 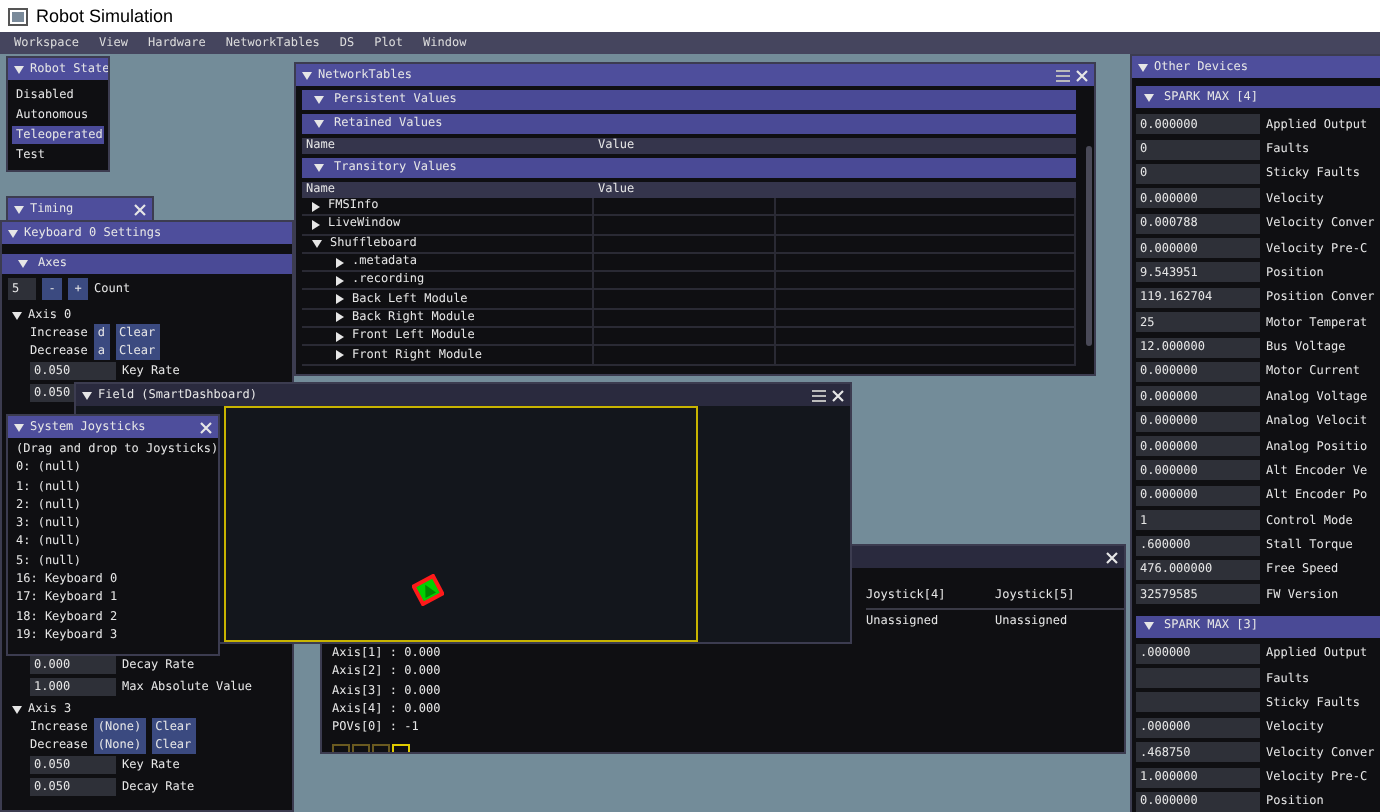 What do you see at coordinates (428, 590) in the screenshot?
I see `robot-marker-icon` at bounding box center [428, 590].